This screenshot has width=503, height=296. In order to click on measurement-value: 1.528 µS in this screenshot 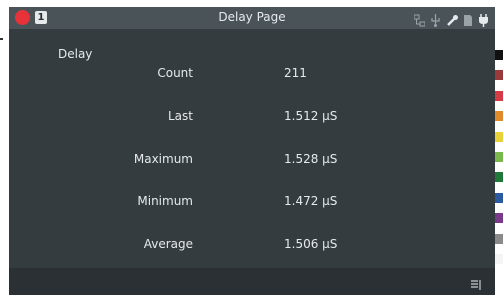, I will do `click(311, 159)`.